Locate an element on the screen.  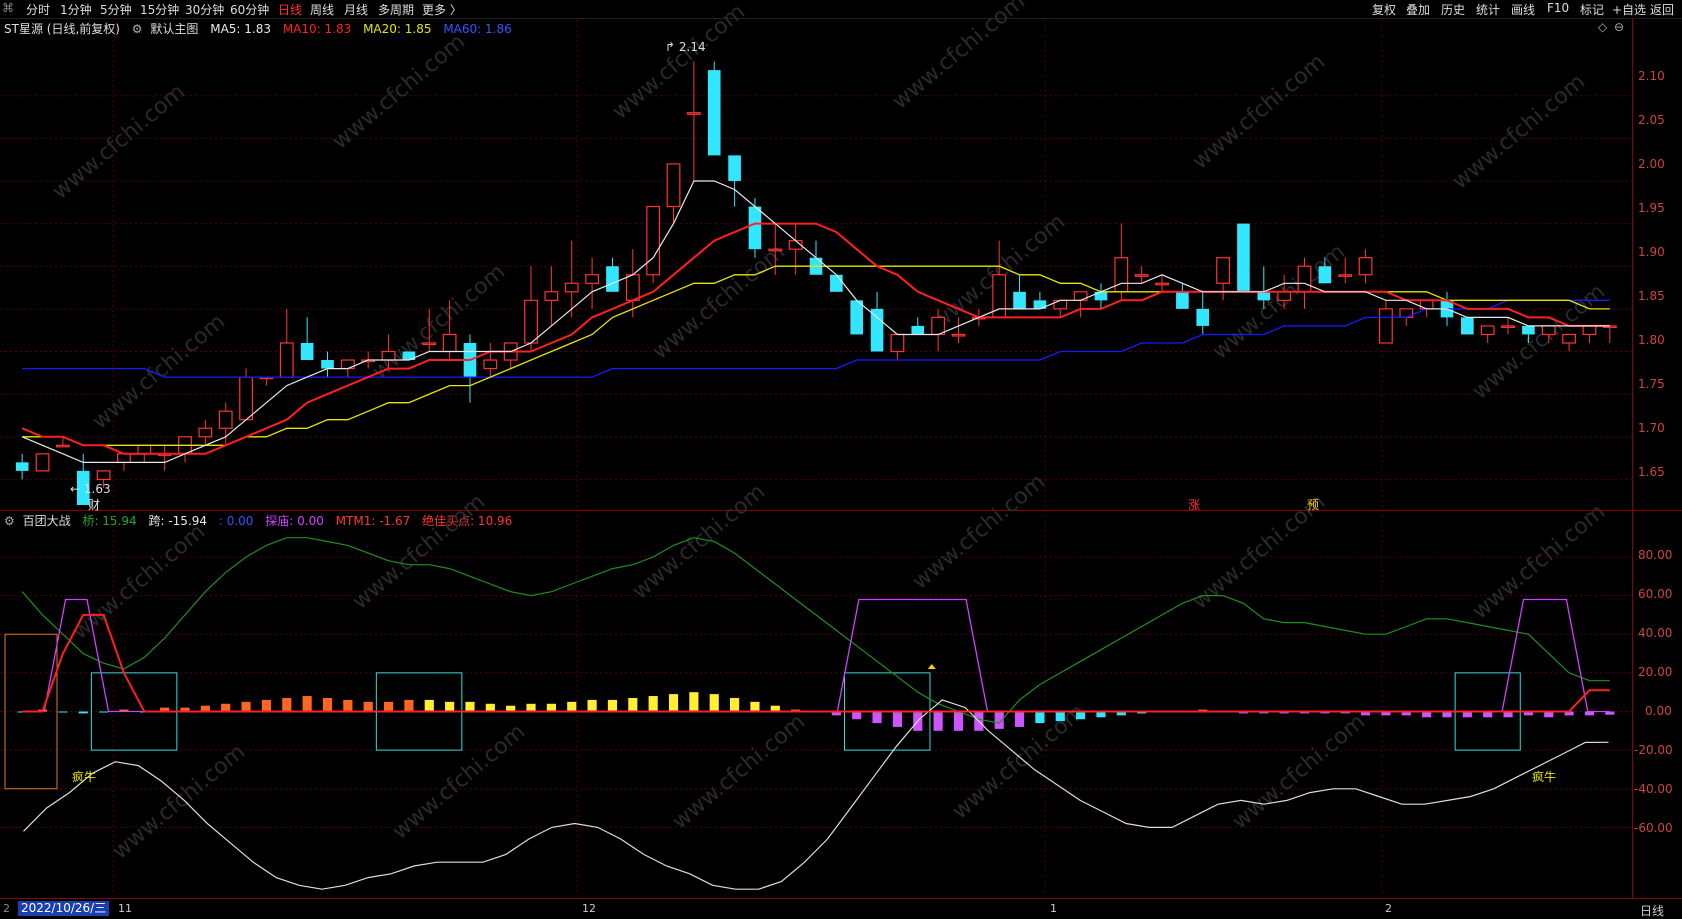
buy-point-line is located at coordinates (816, 663).